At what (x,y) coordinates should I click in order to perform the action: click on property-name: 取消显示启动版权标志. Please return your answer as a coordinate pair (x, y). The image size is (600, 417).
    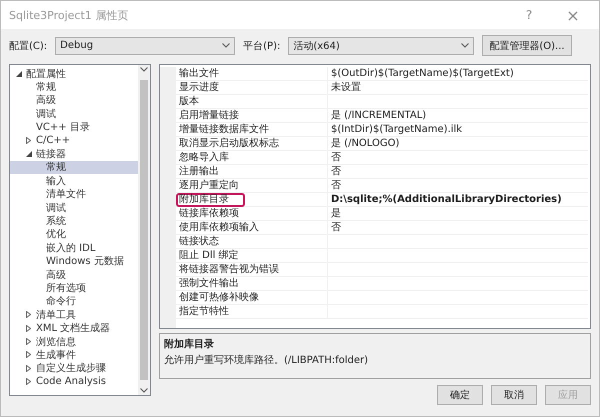
    Looking at the image, I should click on (235, 144).